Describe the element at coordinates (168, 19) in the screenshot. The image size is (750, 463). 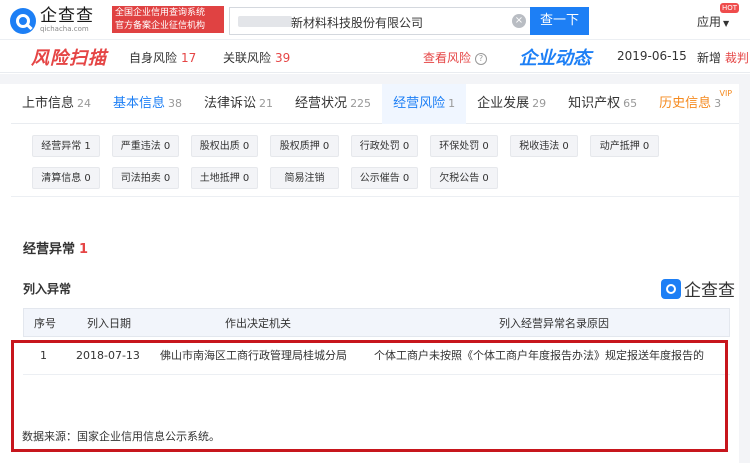
I see `certification-banner: 全国企业信用查询系统 官方备案企业征信机构` at that location.